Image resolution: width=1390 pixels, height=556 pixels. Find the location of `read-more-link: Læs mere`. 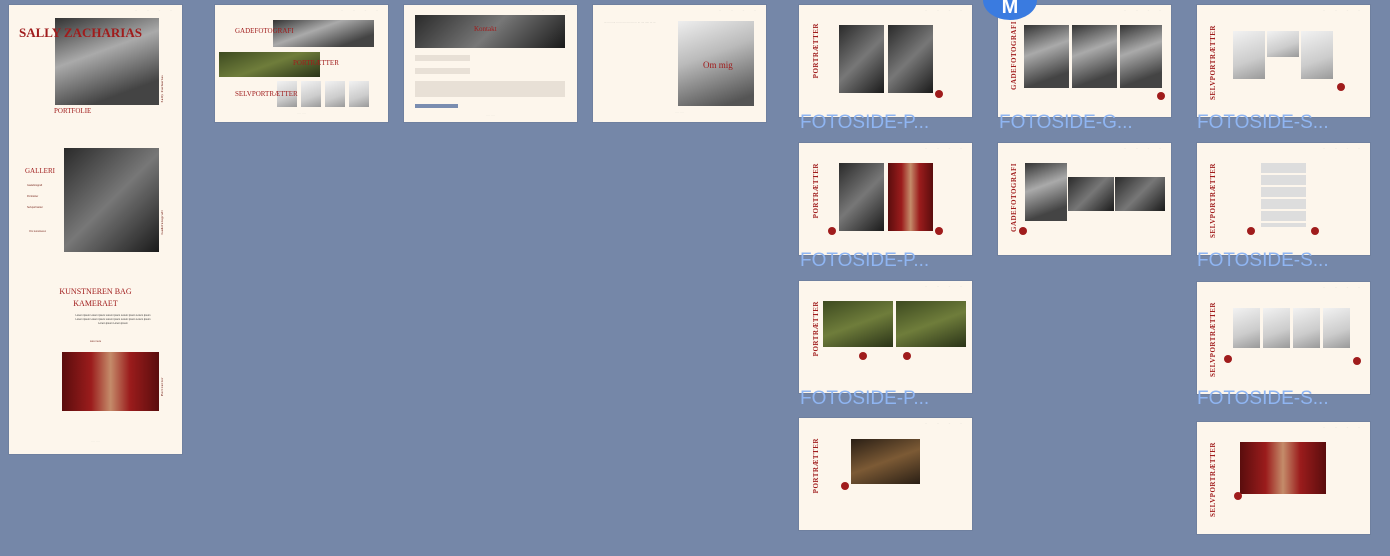

read-more-link: Læs mere is located at coordinates (95, 341).